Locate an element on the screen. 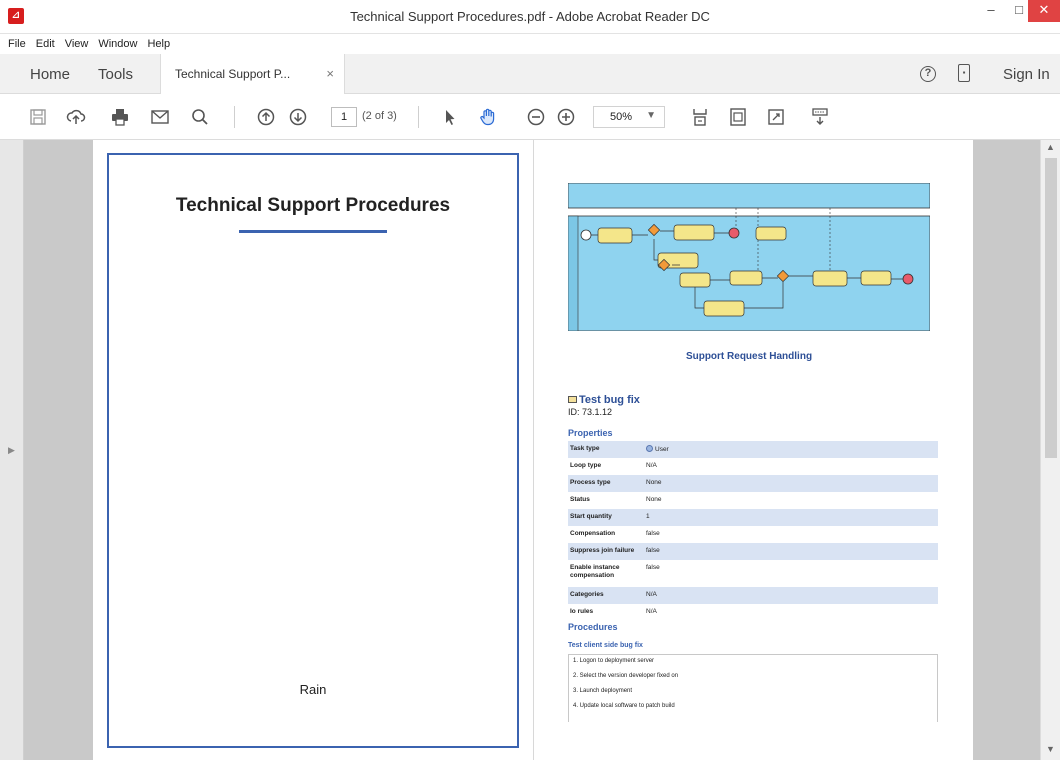 The image size is (1060, 760). procedures-heading: Procedures is located at coordinates (593, 627).